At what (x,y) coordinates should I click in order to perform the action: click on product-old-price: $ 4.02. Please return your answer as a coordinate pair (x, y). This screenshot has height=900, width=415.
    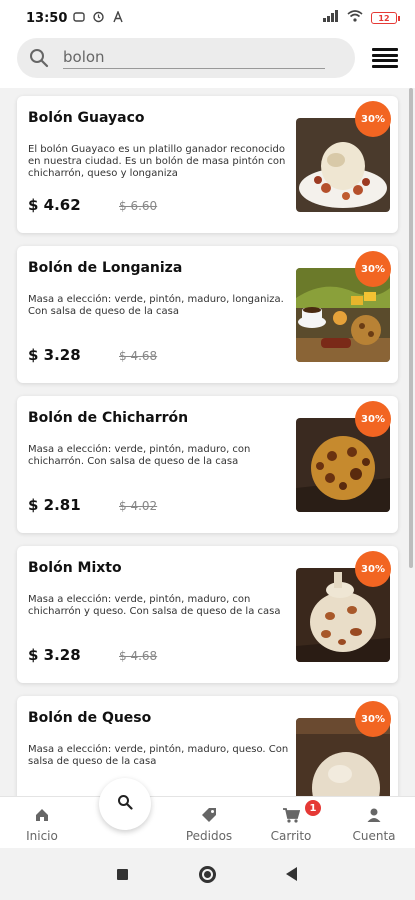
    Looking at the image, I should click on (138, 506).